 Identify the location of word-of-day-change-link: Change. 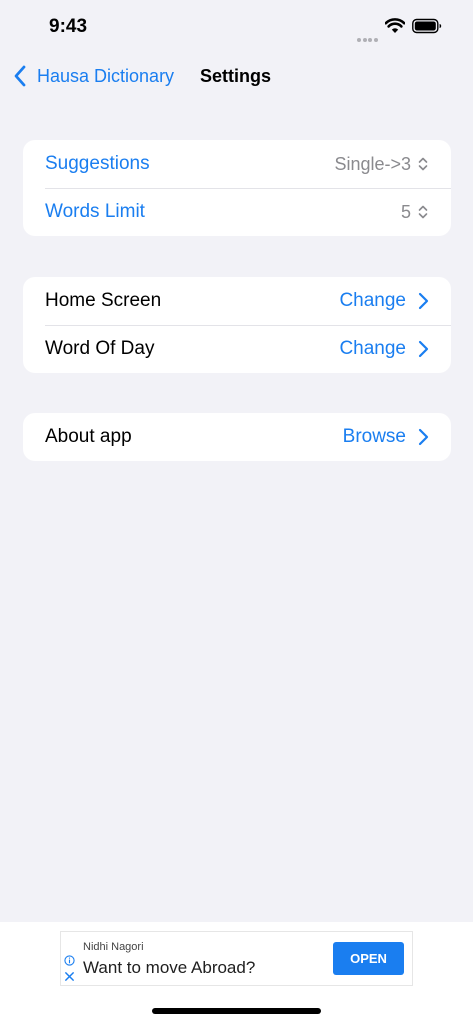
(384, 349).